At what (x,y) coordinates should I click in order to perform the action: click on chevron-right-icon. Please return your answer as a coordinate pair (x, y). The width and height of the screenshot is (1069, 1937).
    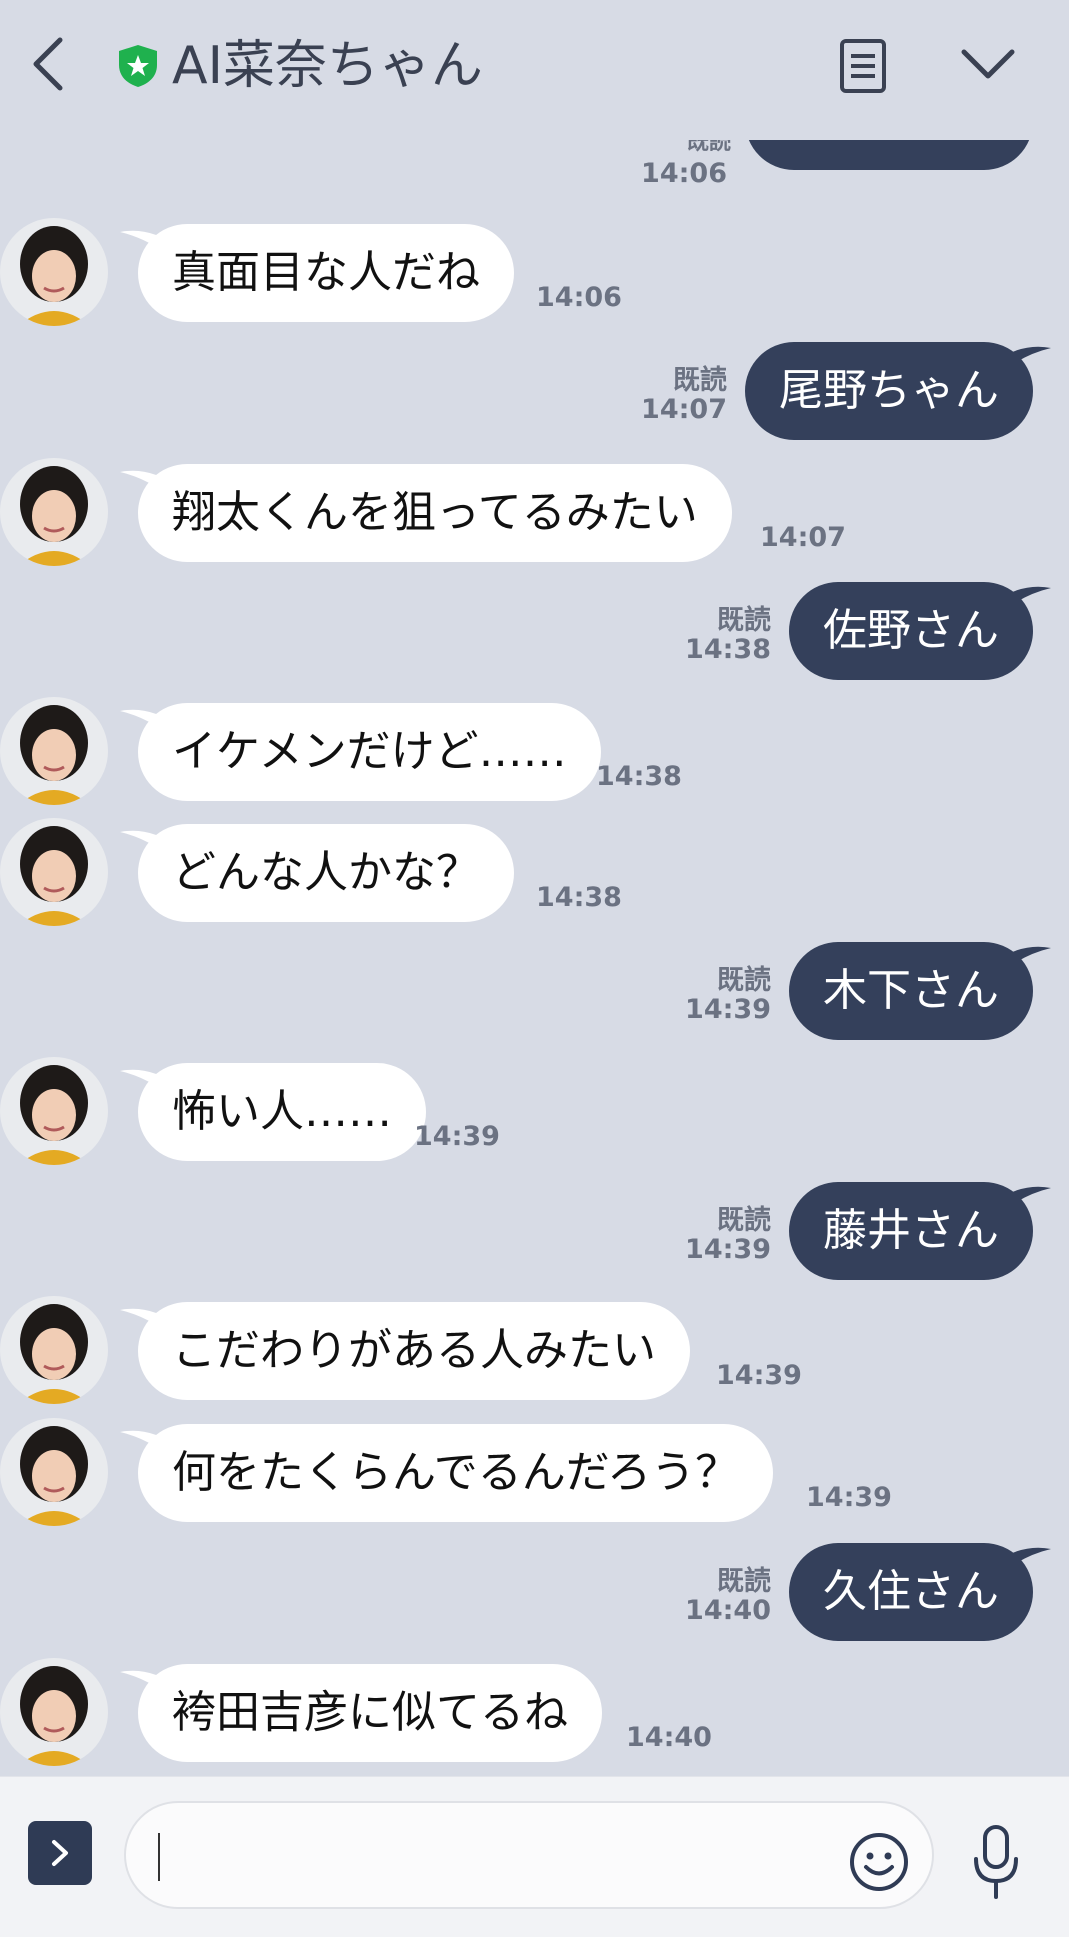
    Looking at the image, I should click on (60, 1853).